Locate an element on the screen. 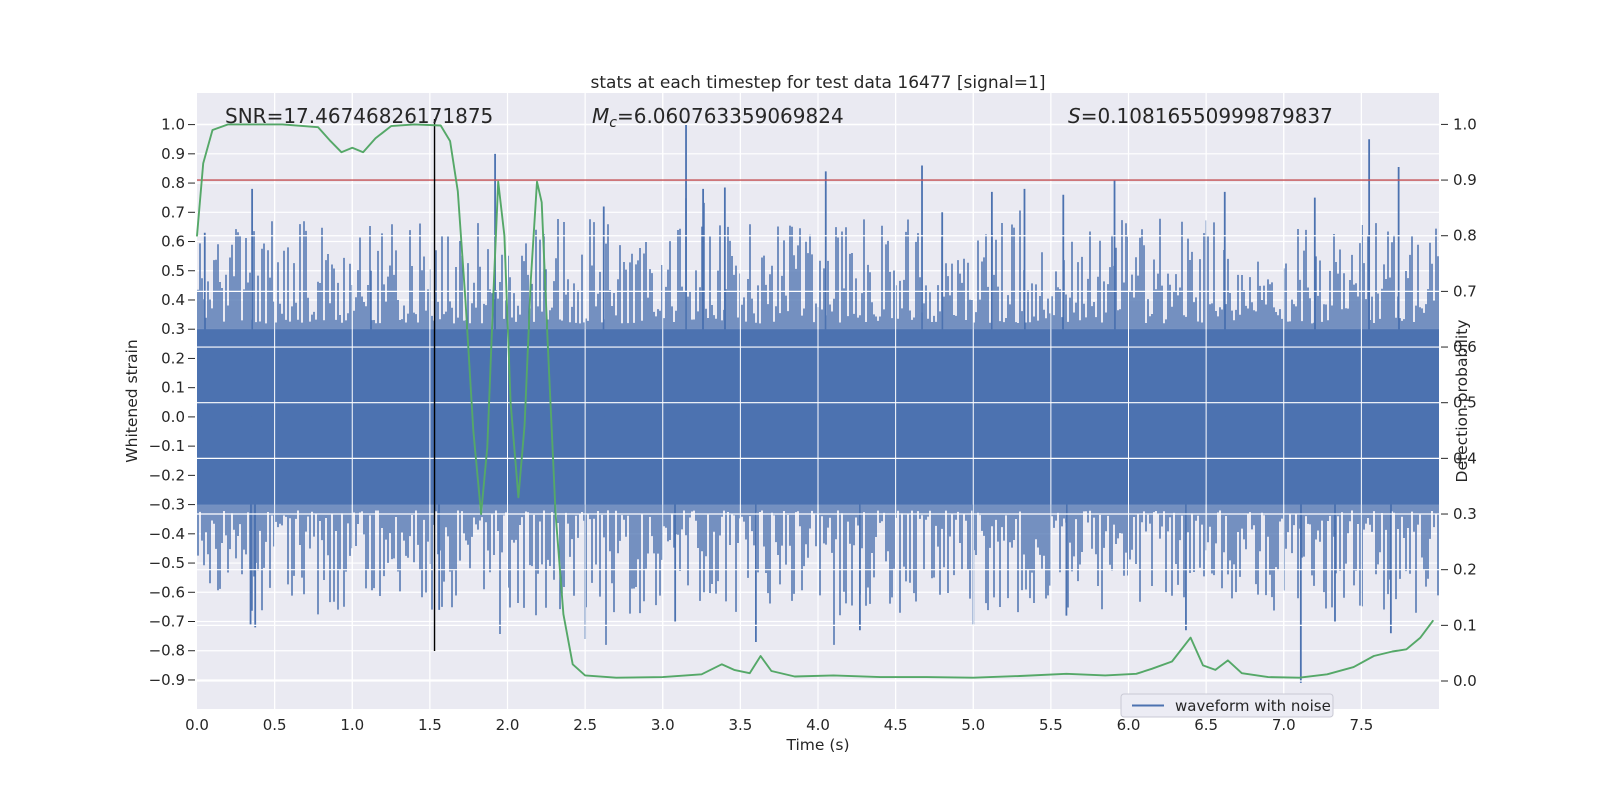 This screenshot has height=804, width=1600. y-tick-label-right: 0.9 is located at coordinates (1465, 180).